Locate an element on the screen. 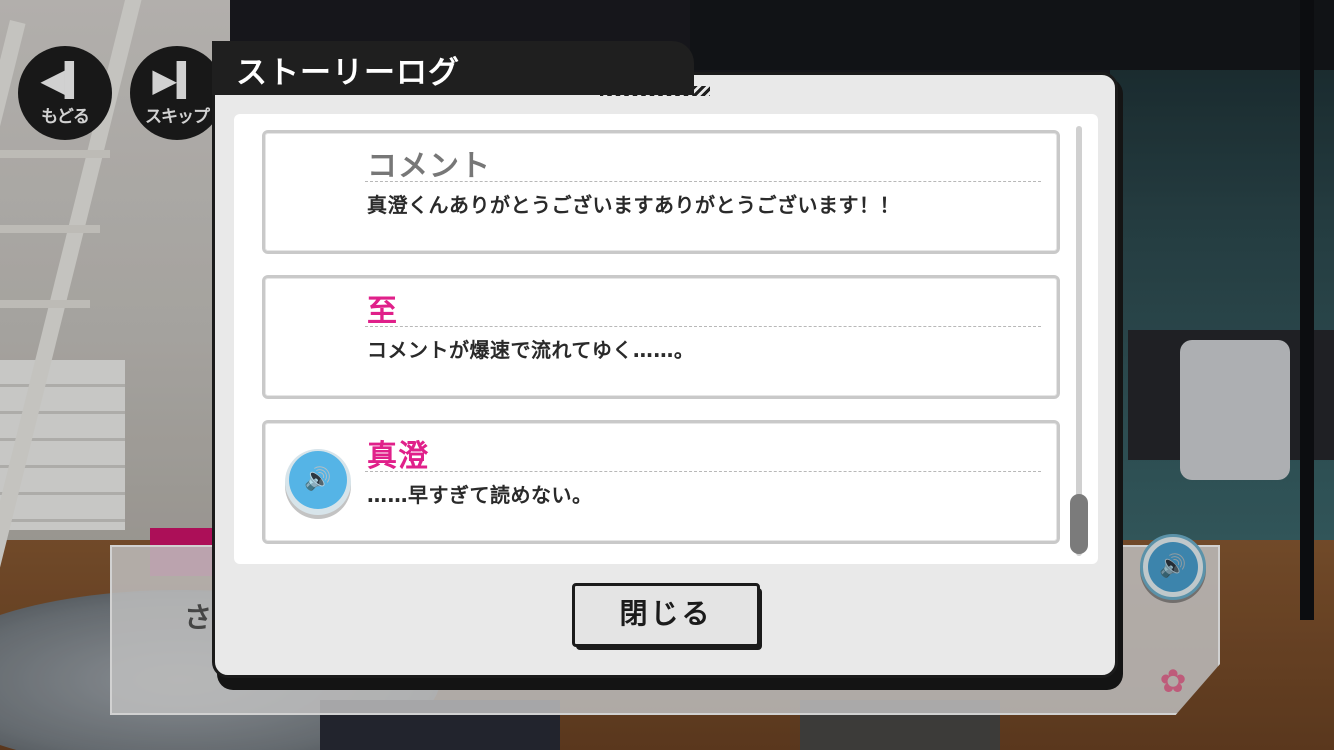  dialogue-line: ……早すぎて読めない。 is located at coordinates (480, 495).